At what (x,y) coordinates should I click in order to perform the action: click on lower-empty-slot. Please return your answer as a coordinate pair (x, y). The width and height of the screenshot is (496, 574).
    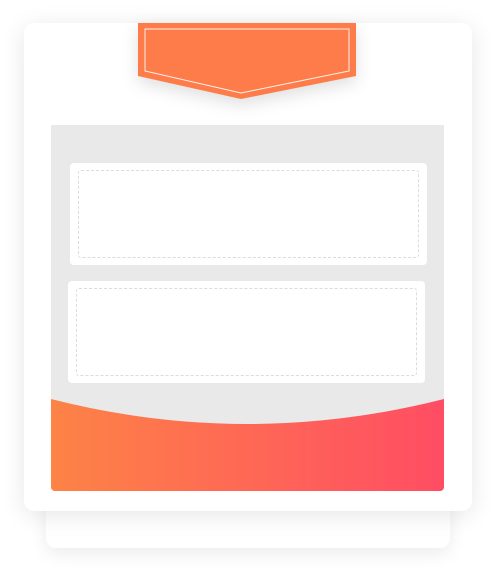
    Looking at the image, I should click on (246, 332).